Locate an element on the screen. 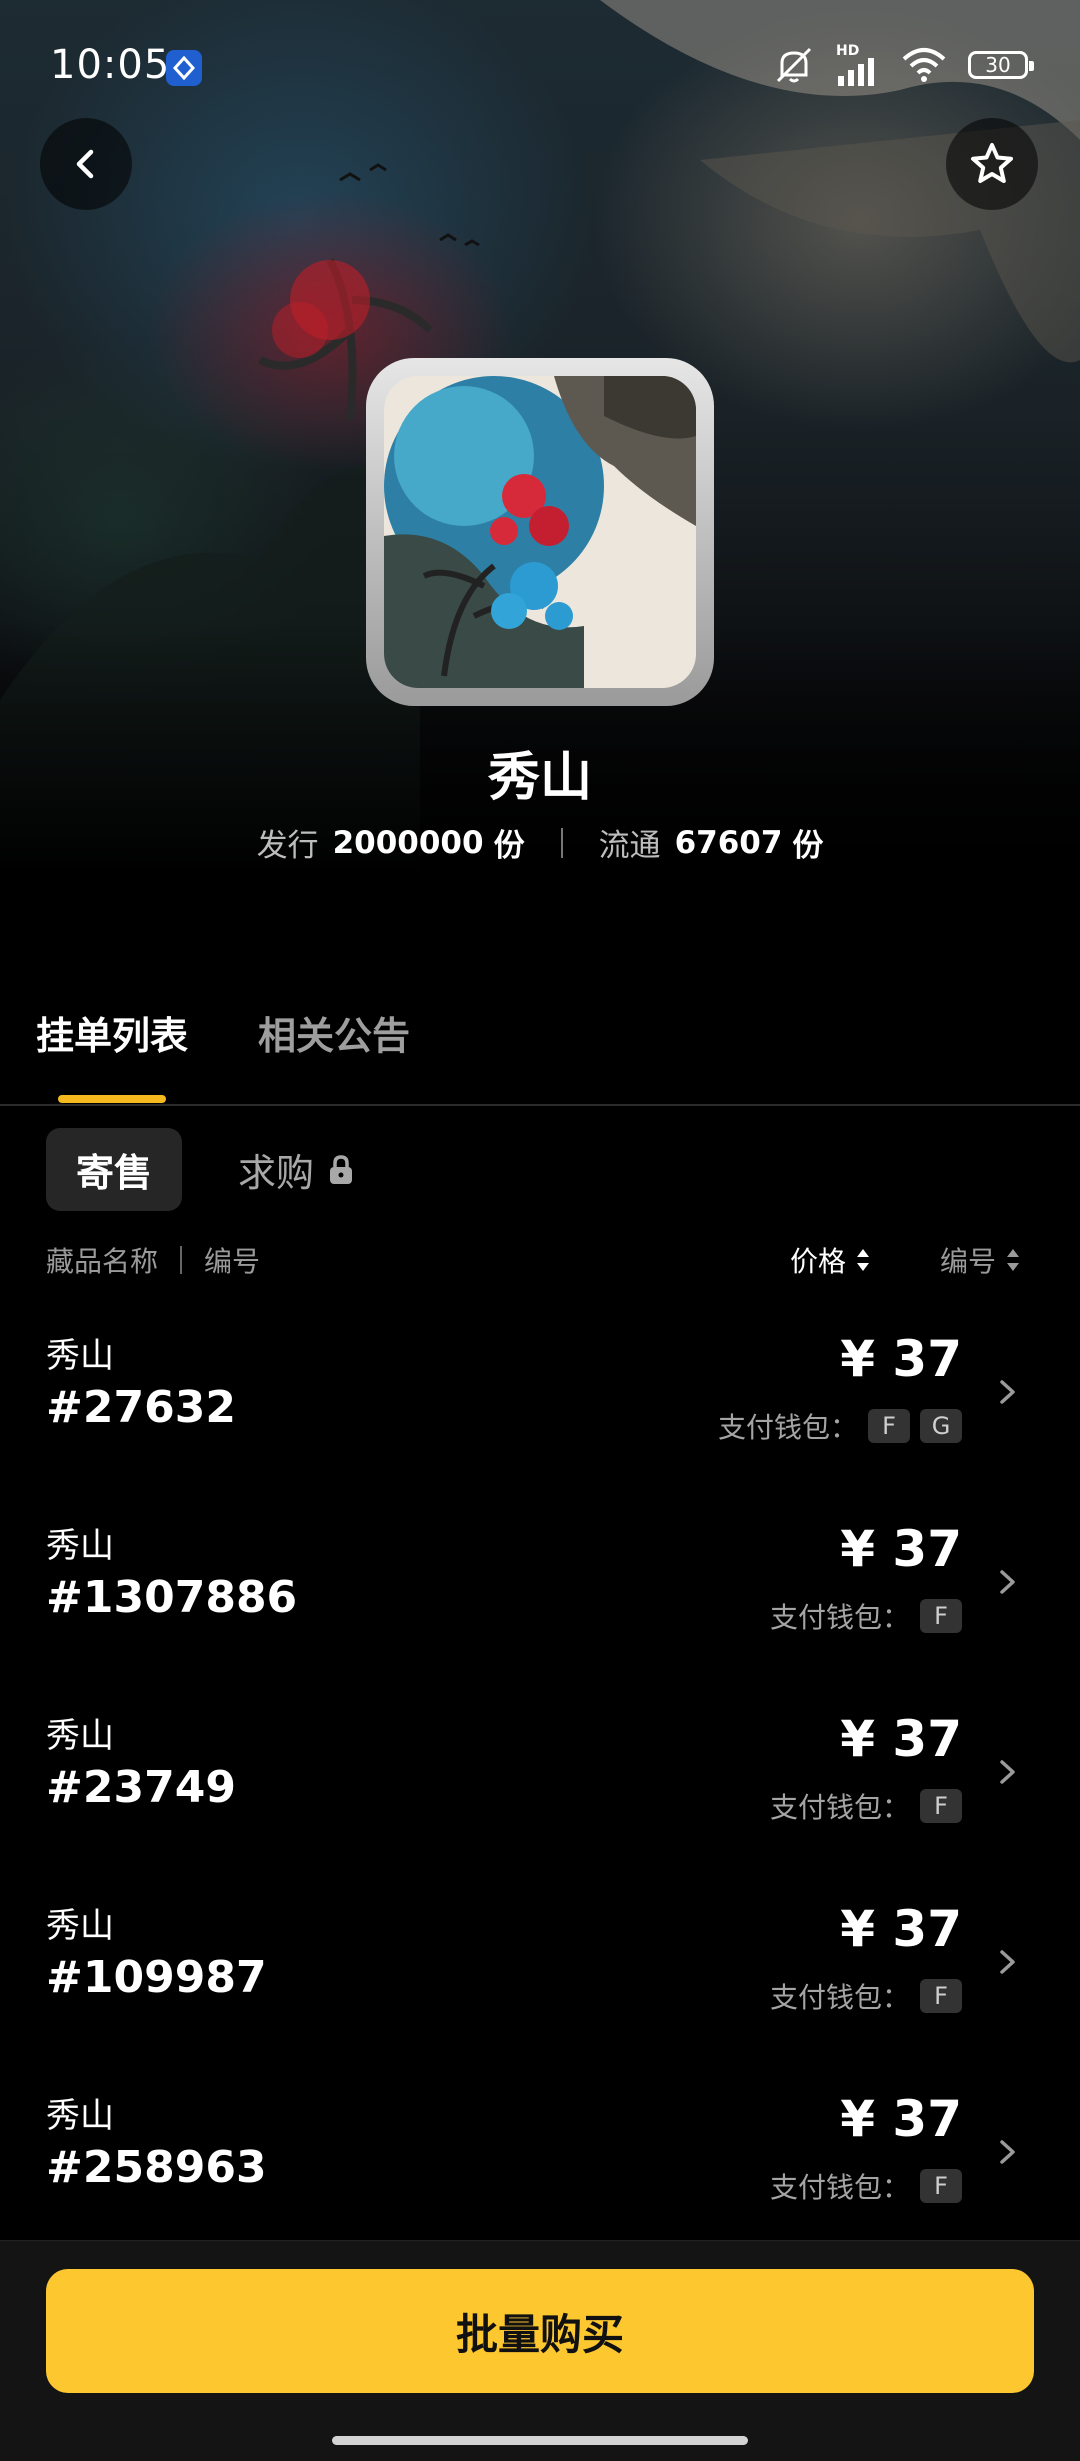 Image resolution: width=1080 pixels, height=2461 pixels. header-number-label: 编号 is located at coordinates (232, 1261).